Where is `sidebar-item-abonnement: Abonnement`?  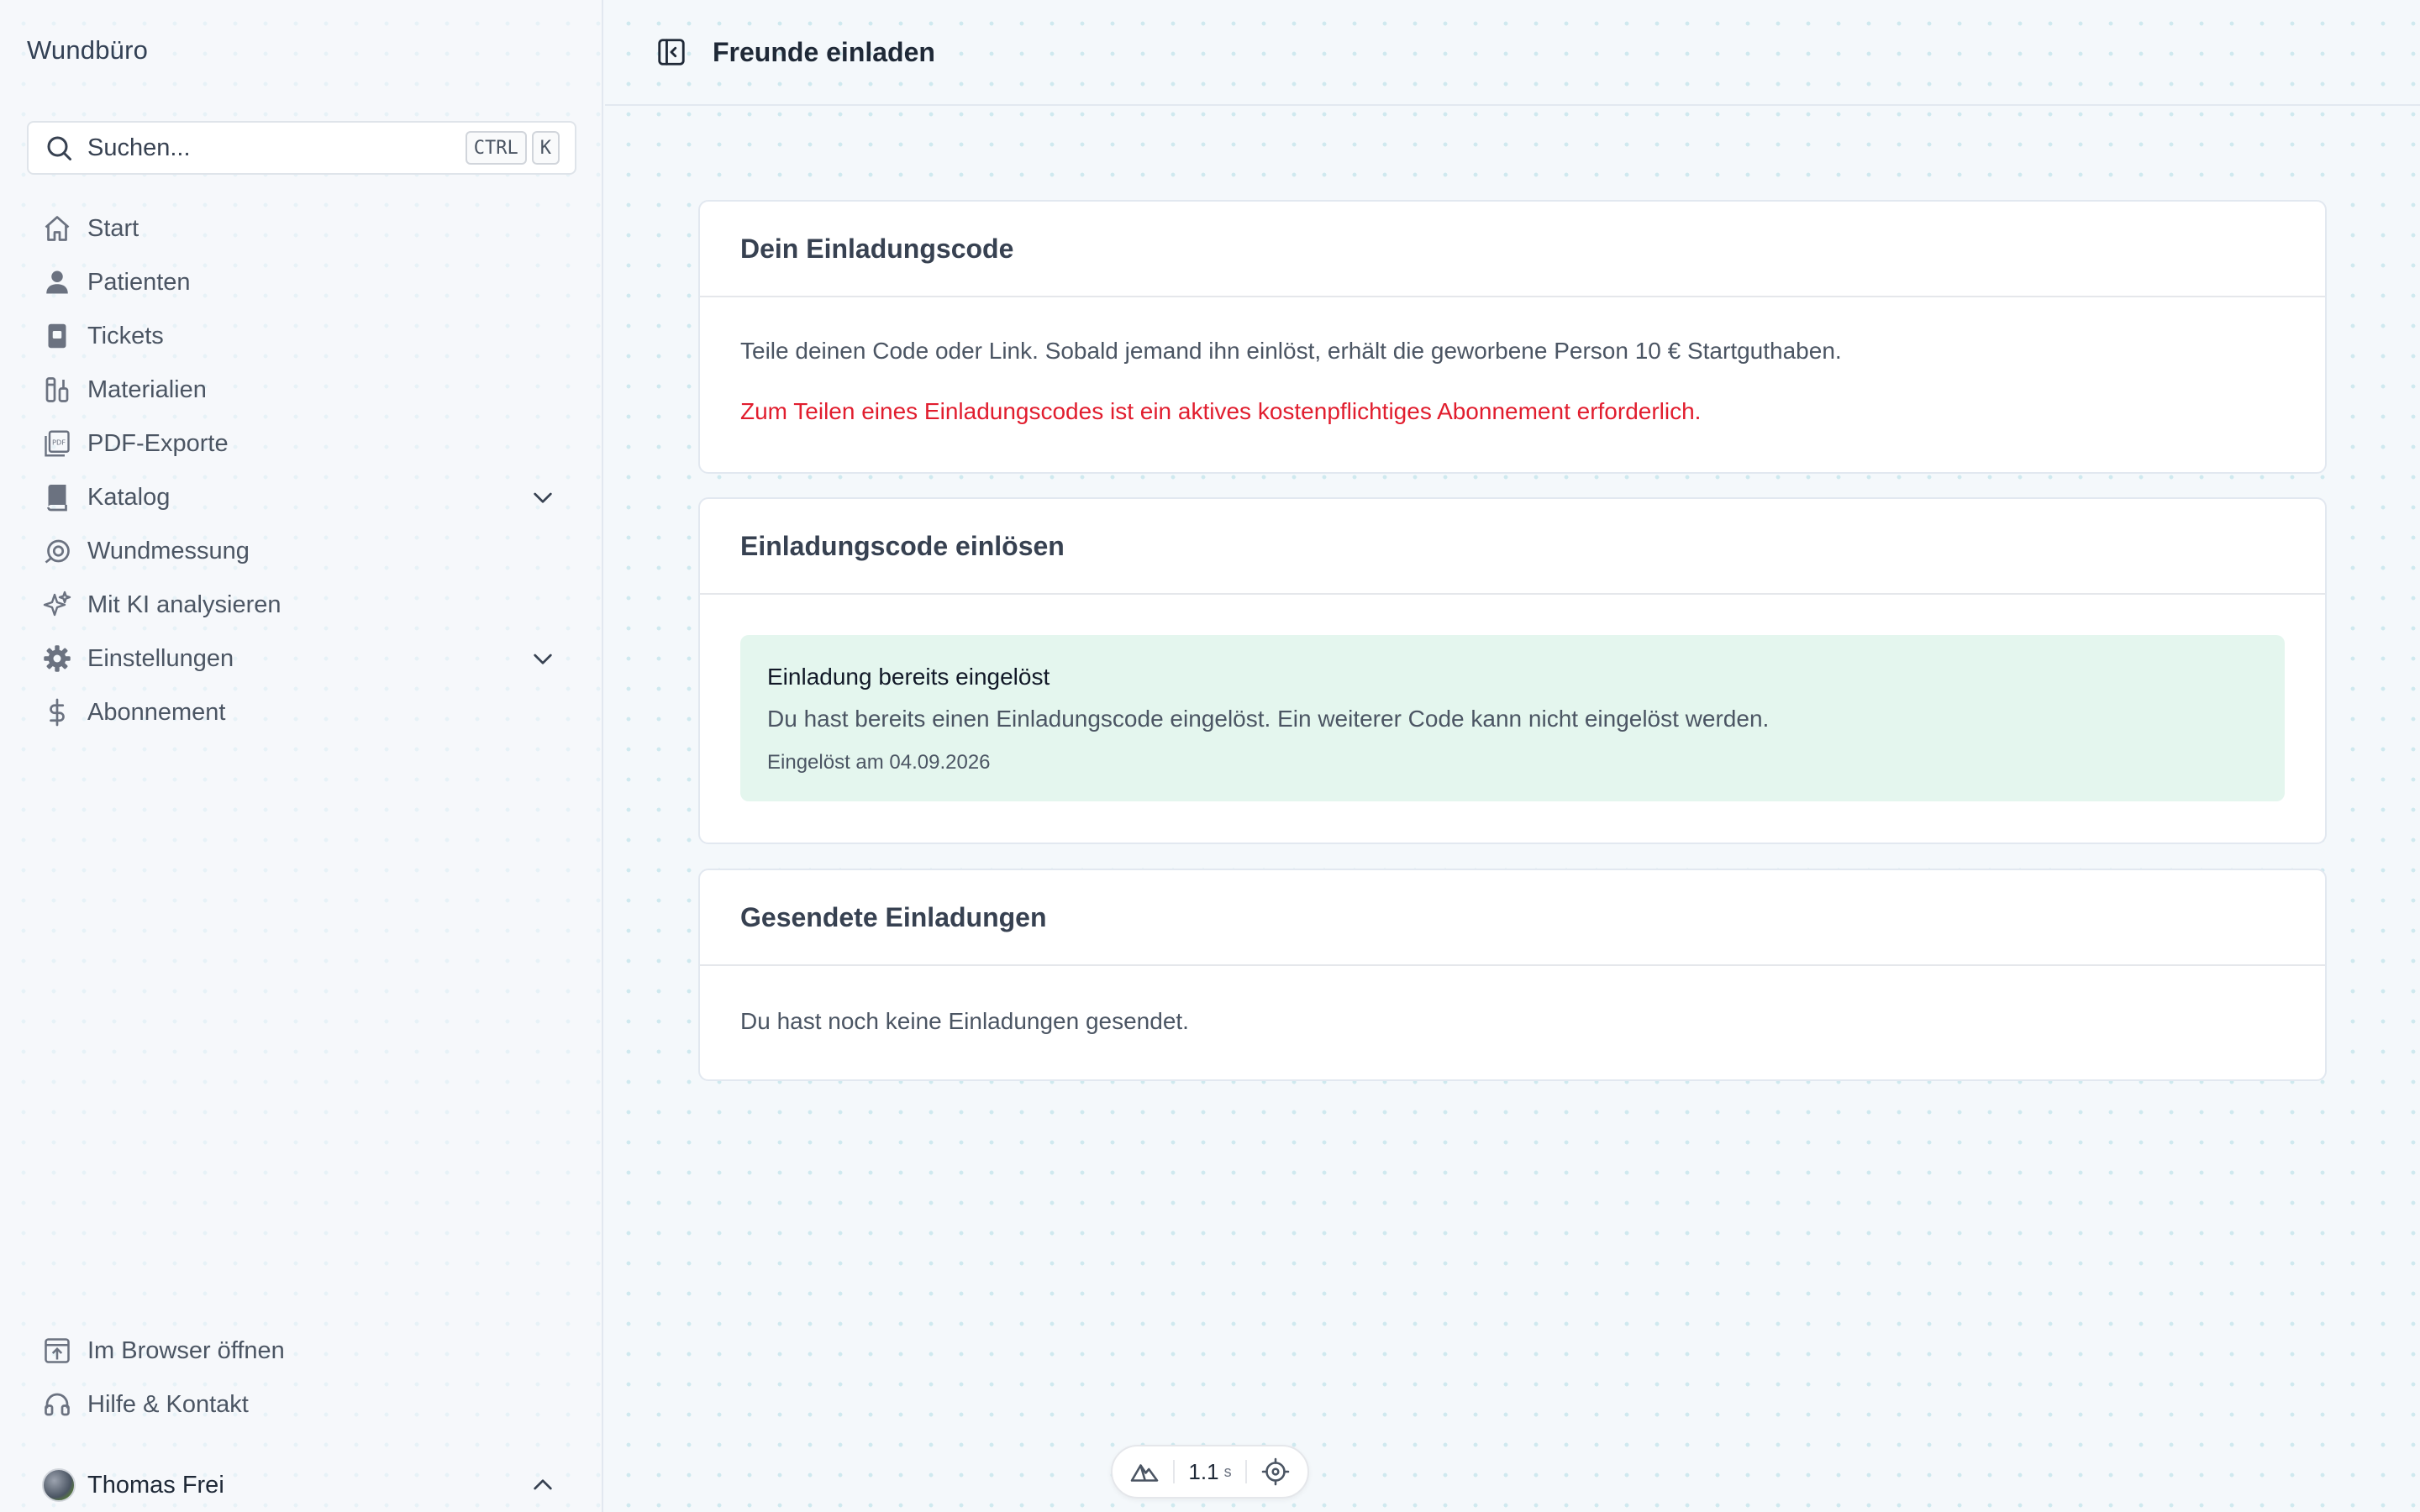
sidebar-item-abonnement: Abonnement is located at coordinates (306, 712).